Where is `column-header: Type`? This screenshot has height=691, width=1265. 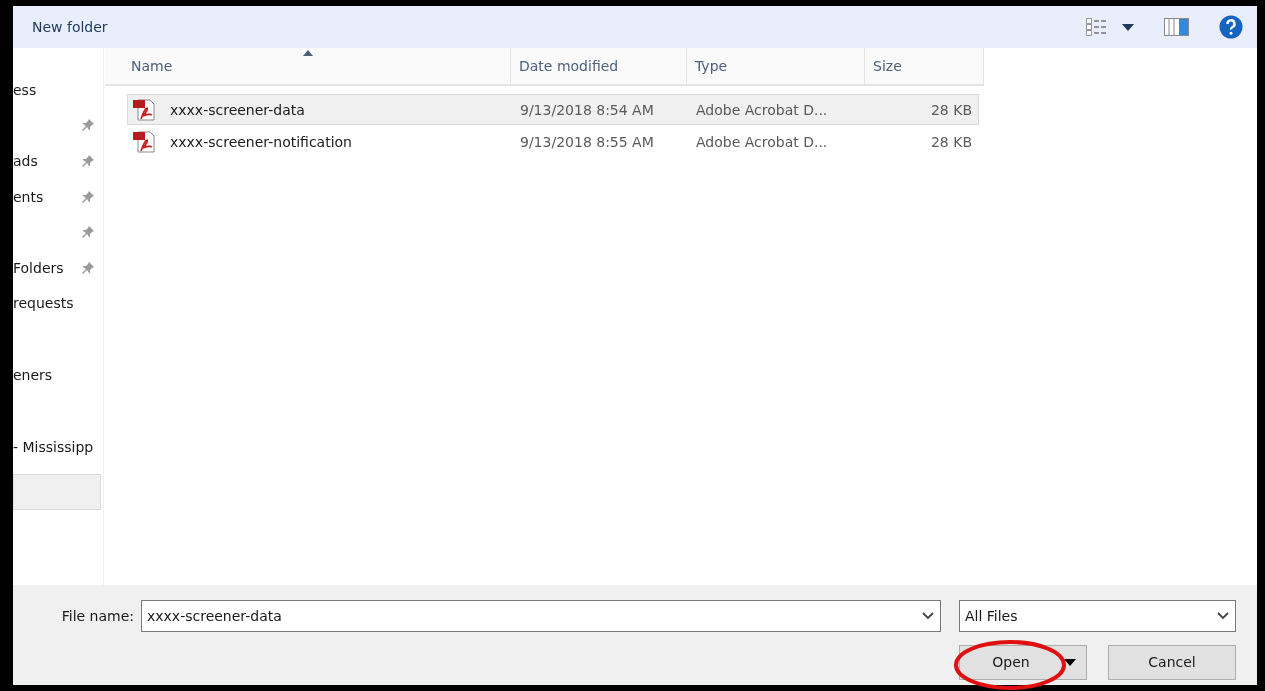
column-header: Type is located at coordinates (776, 66).